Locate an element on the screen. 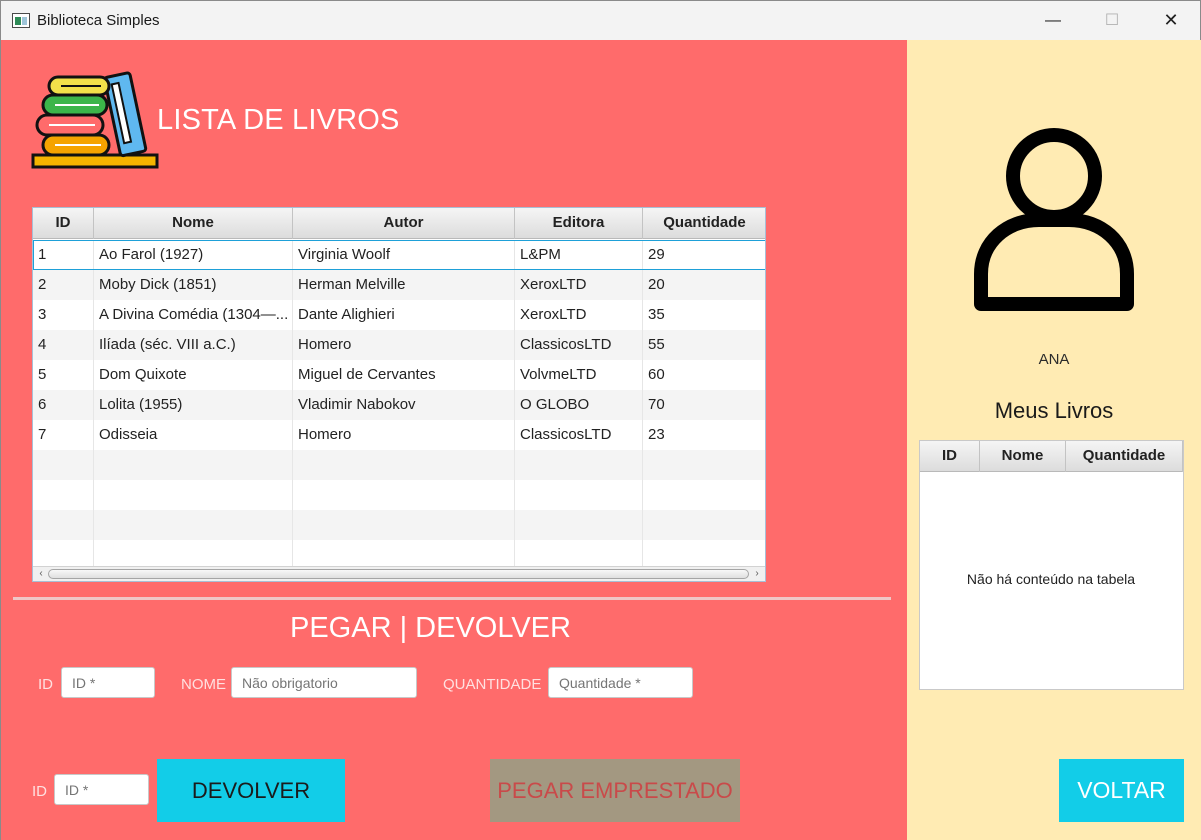  table-cell-nome: Lolita (1955) is located at coordinates (193, 405).